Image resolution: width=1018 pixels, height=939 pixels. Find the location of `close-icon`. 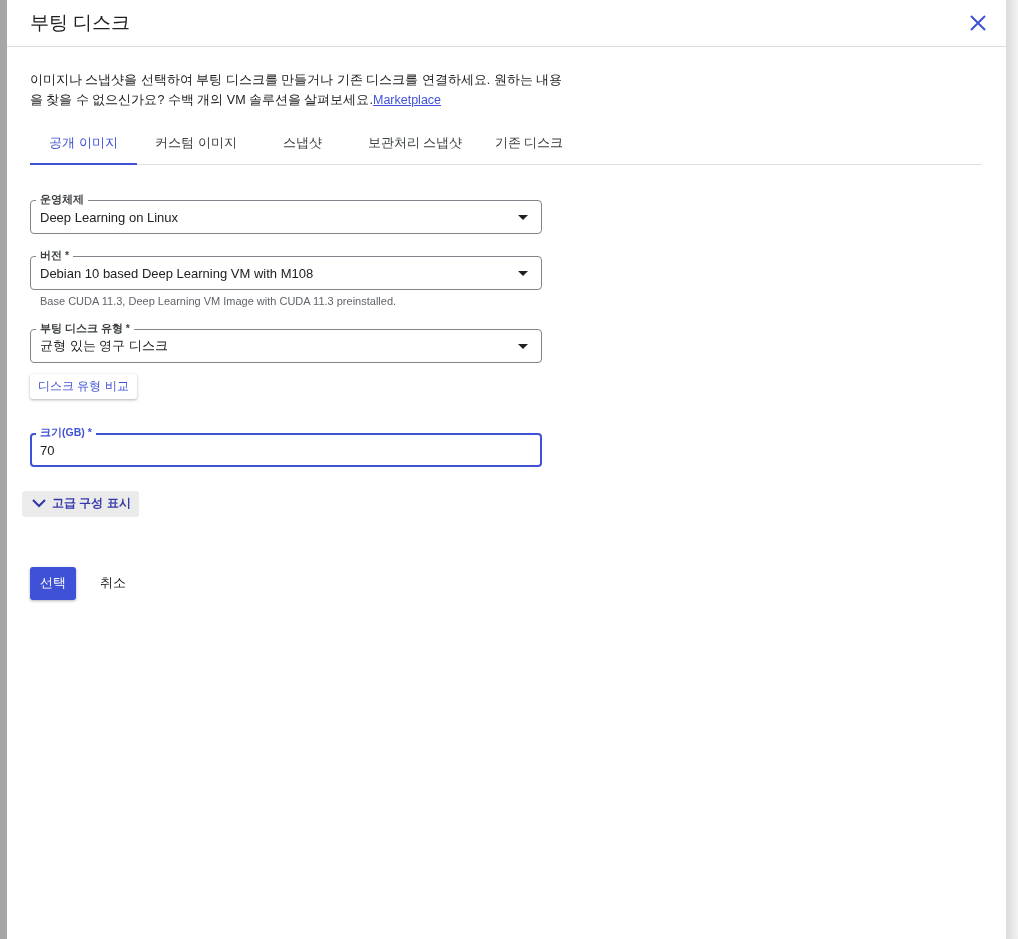

close-icon is located at coordinates (978, 23).